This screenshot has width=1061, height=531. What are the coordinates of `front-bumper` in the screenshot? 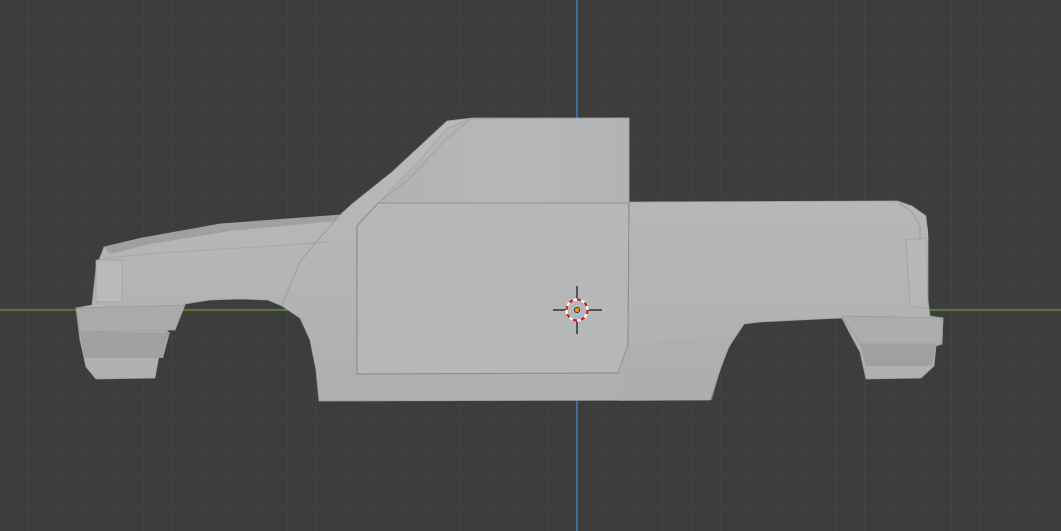 It's located at (130, 318).